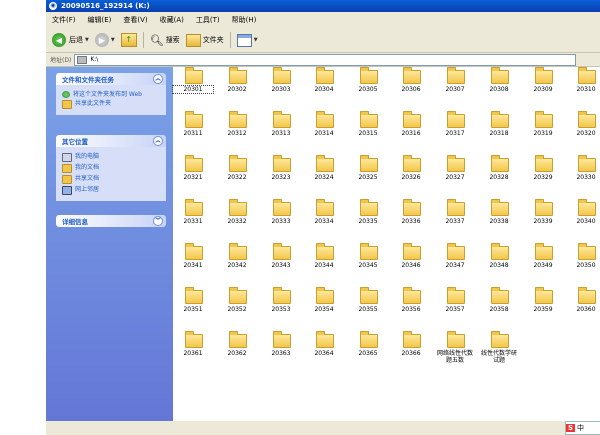 The image size is (600, 435). What do you see at coordinates (499, 218) in the screenshot?
I see `folder-item: 20338` at bounding box center [499, 218].